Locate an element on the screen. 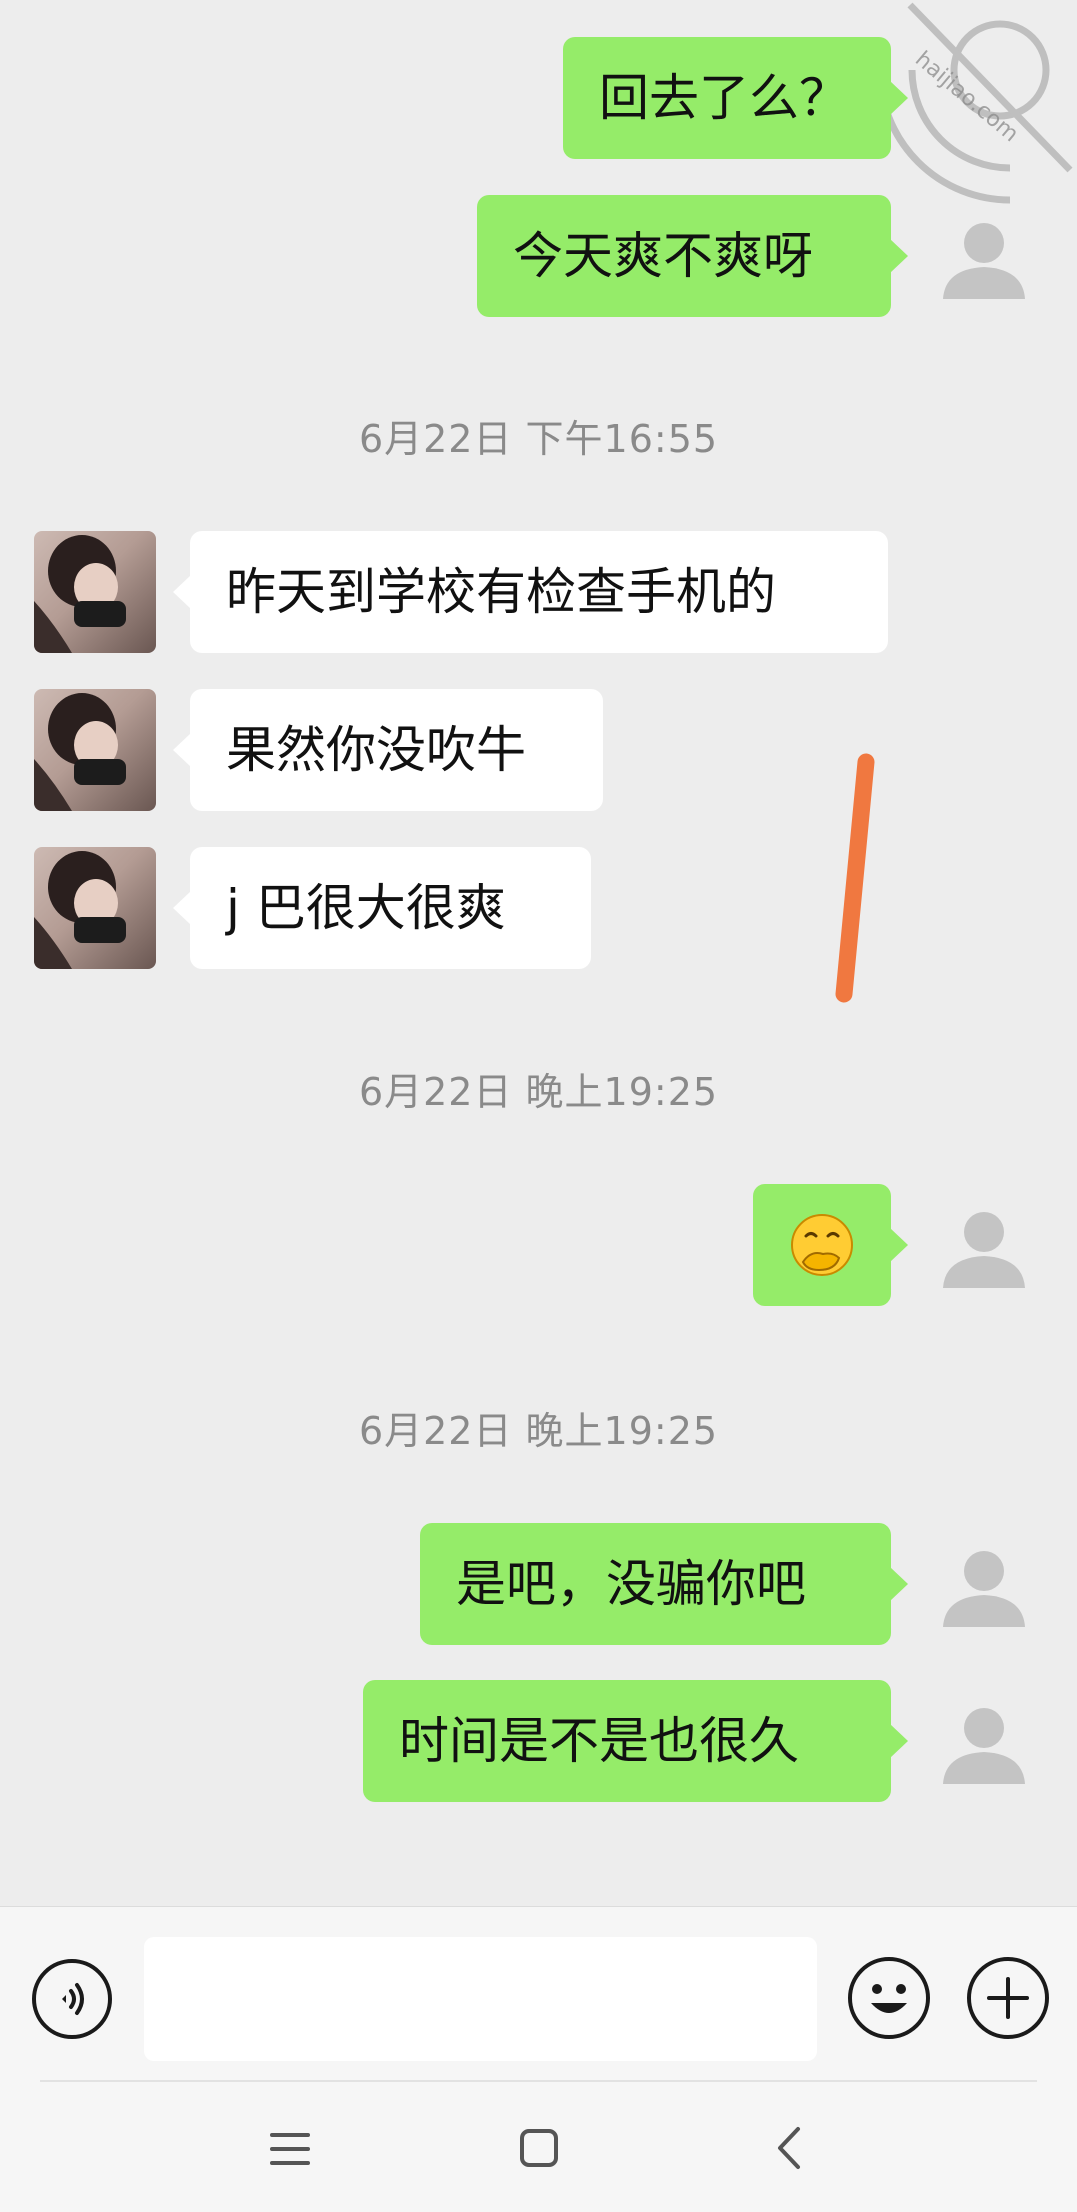 The height and width of the screenshot is (2212, 1077). smiley-icon is located at coordinates (889, 1998).